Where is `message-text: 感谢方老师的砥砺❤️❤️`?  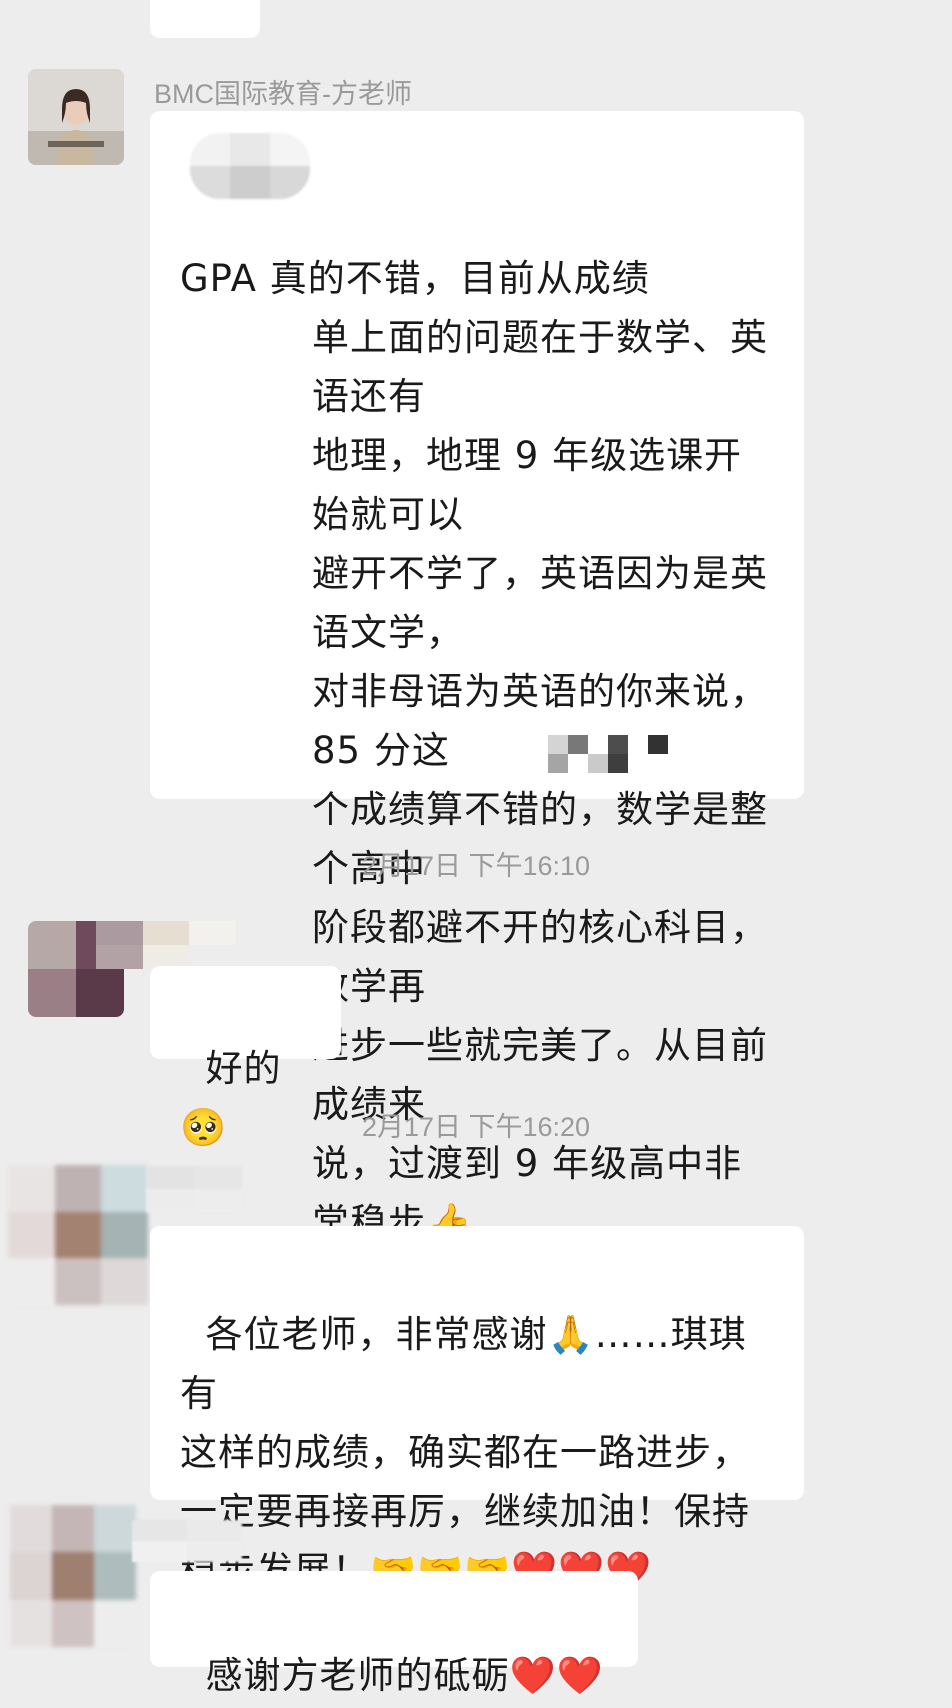 message-text: 感谢方老师的砥砺❤️❤️ is located at coordinates (404, 1675).